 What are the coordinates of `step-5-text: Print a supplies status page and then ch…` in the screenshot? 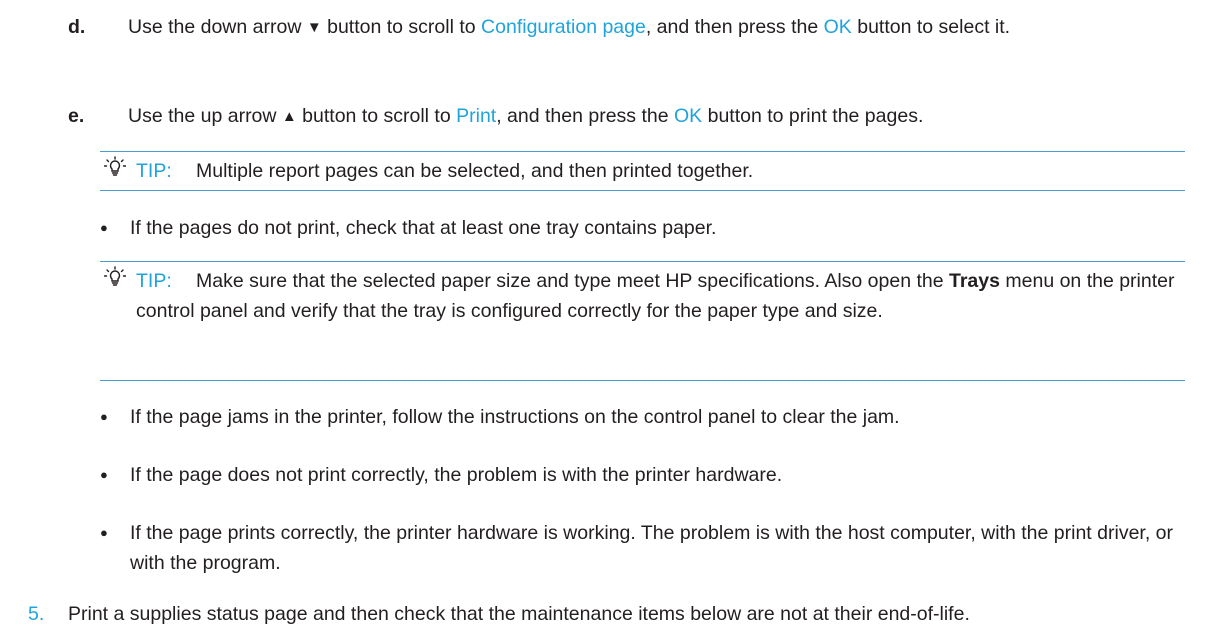 It's located at (519, 614).